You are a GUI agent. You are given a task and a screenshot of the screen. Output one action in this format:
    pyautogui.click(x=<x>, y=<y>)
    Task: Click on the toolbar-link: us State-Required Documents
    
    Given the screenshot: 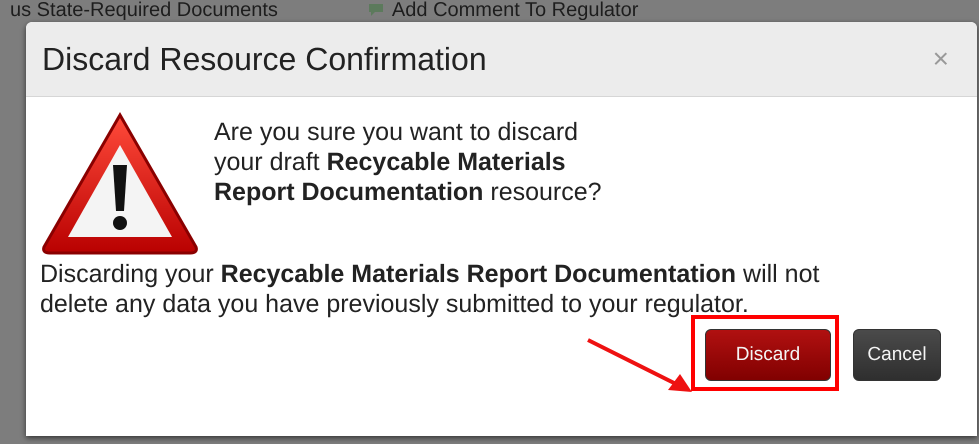 What is the action you would take?
    pyautogui.click(x=144, y=10)
    